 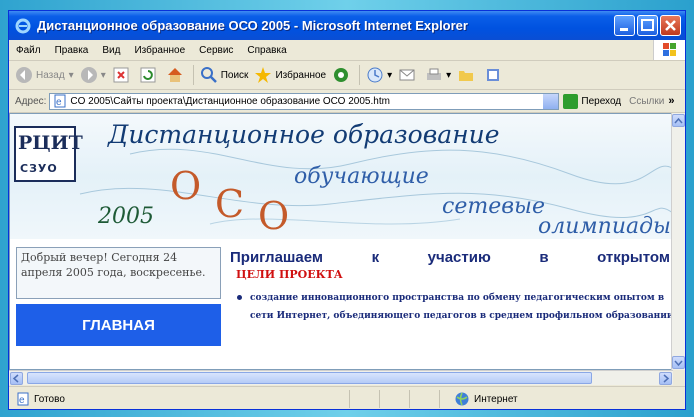 I want to click on close-button, so click(x=670, y=25).